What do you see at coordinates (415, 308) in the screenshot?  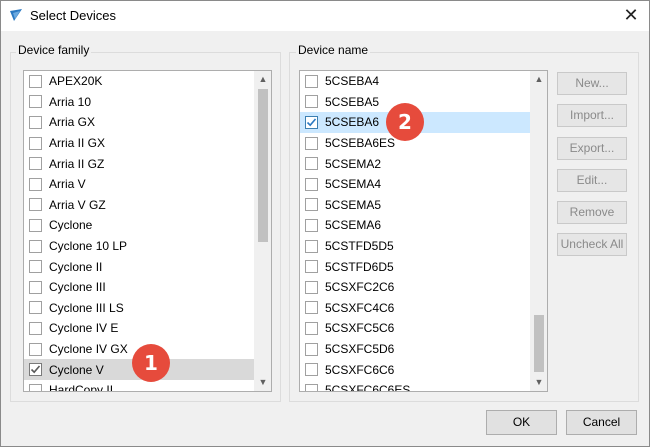 I see `list-item: 5CSXFC4C6` at bounding box center [415, 308].